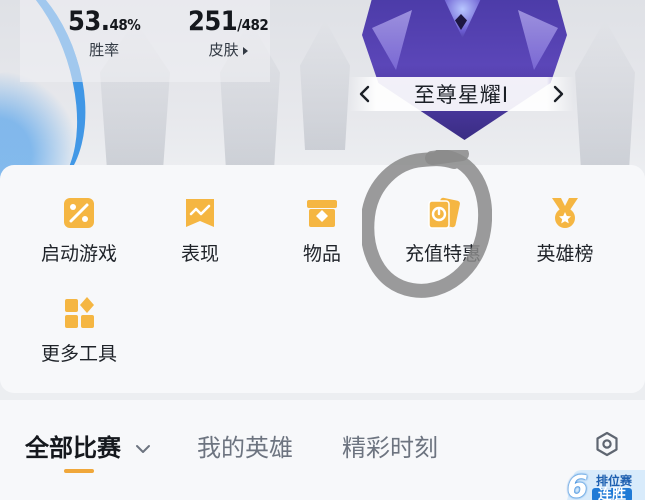 The image size is (645, 500). I want to click on winrate-stat: 53.48% 胜率, so click(104, 33).